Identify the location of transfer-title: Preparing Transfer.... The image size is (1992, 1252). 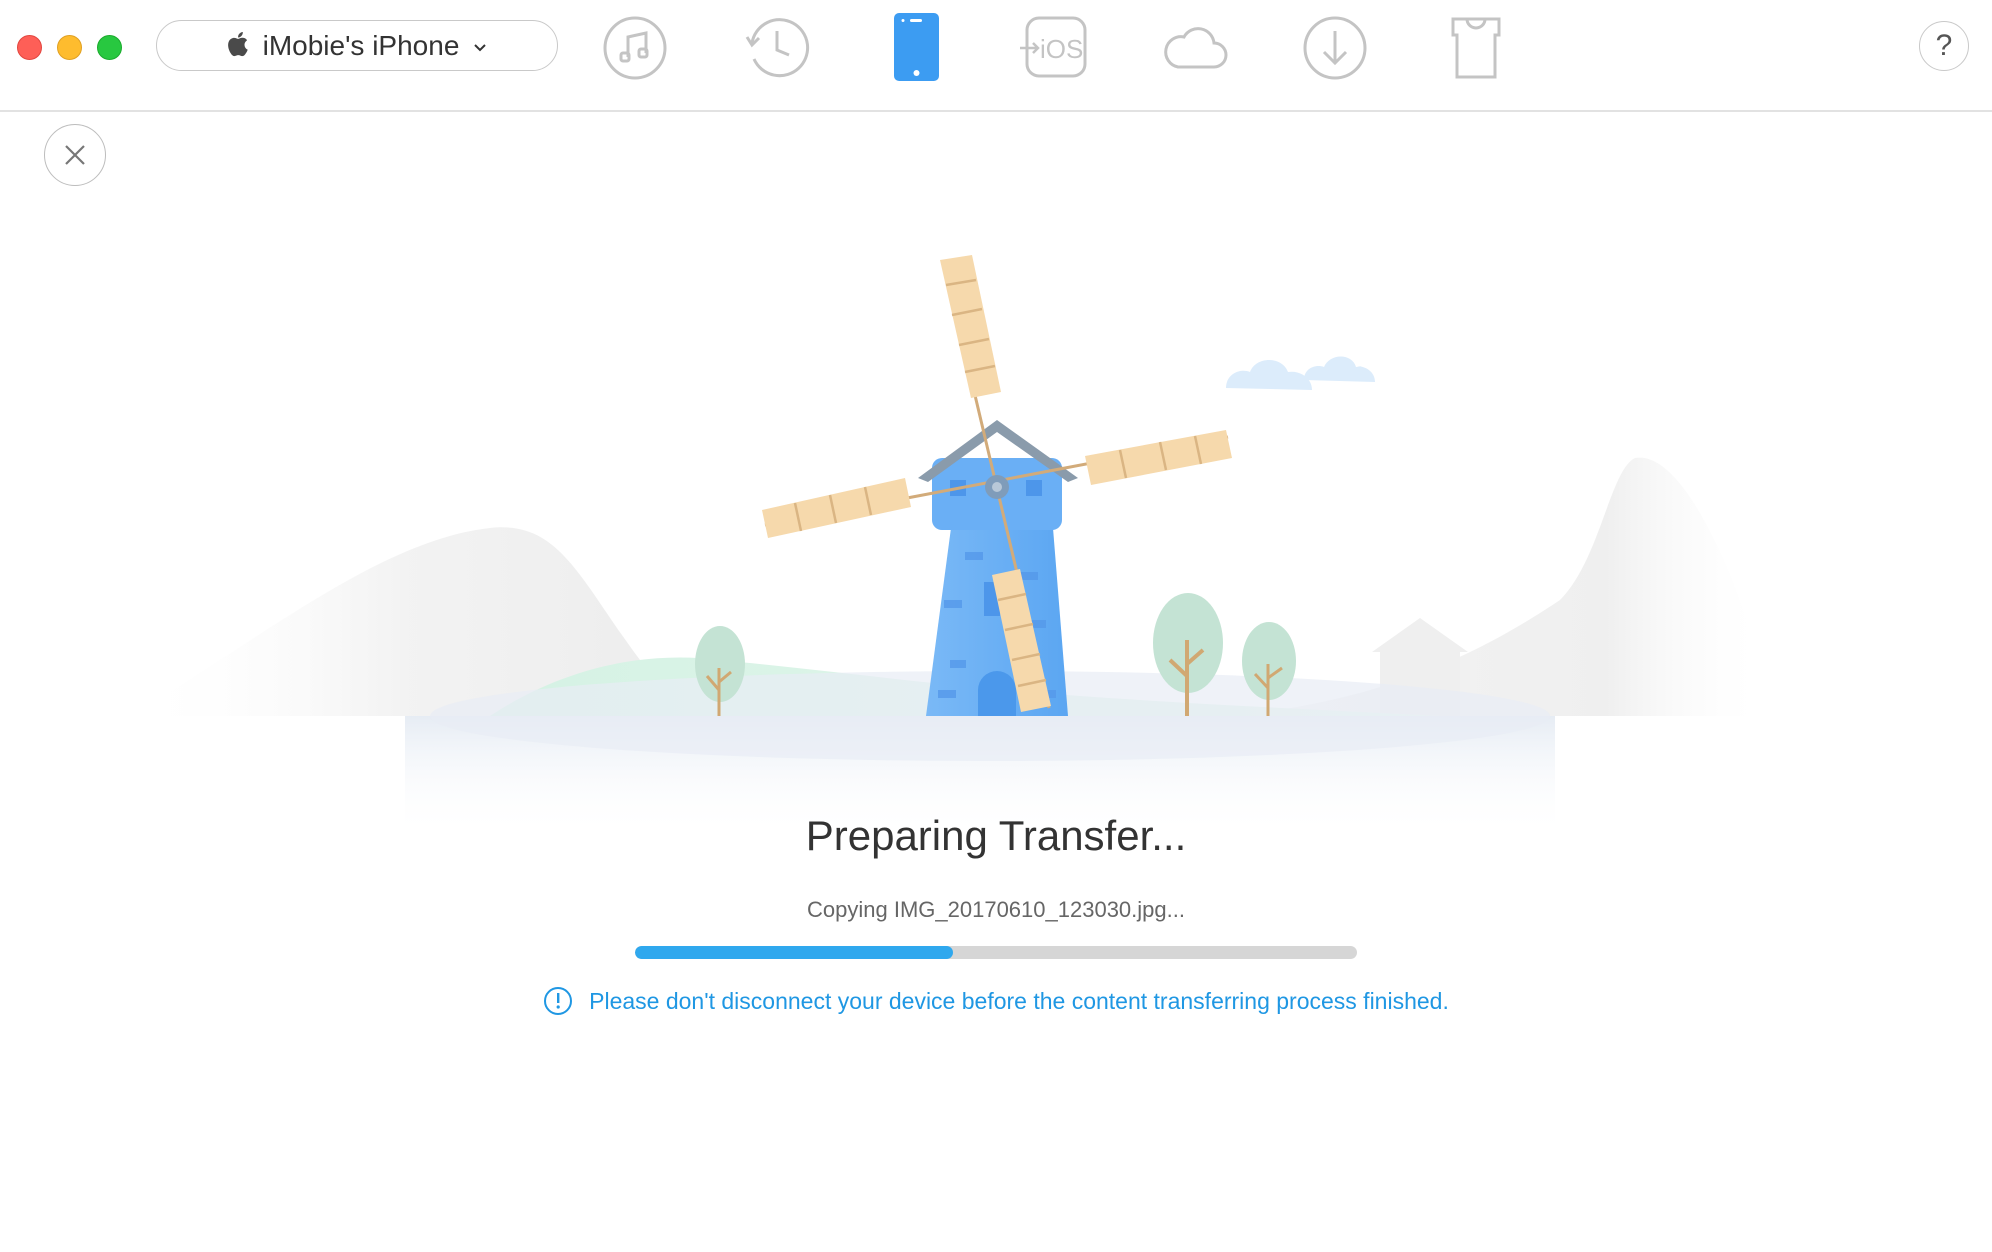
(996, 835).